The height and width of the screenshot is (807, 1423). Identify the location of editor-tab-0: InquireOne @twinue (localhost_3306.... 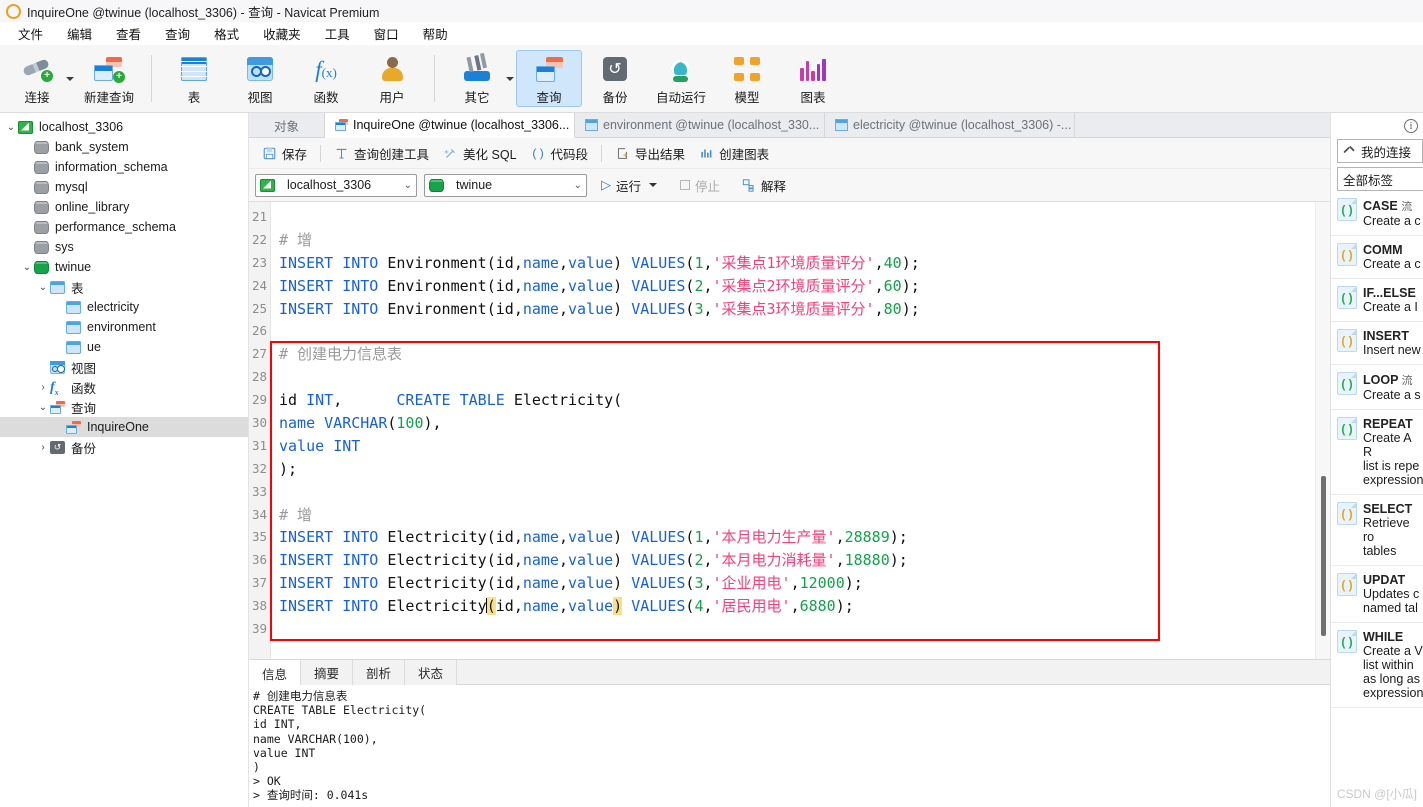
(450, 125).